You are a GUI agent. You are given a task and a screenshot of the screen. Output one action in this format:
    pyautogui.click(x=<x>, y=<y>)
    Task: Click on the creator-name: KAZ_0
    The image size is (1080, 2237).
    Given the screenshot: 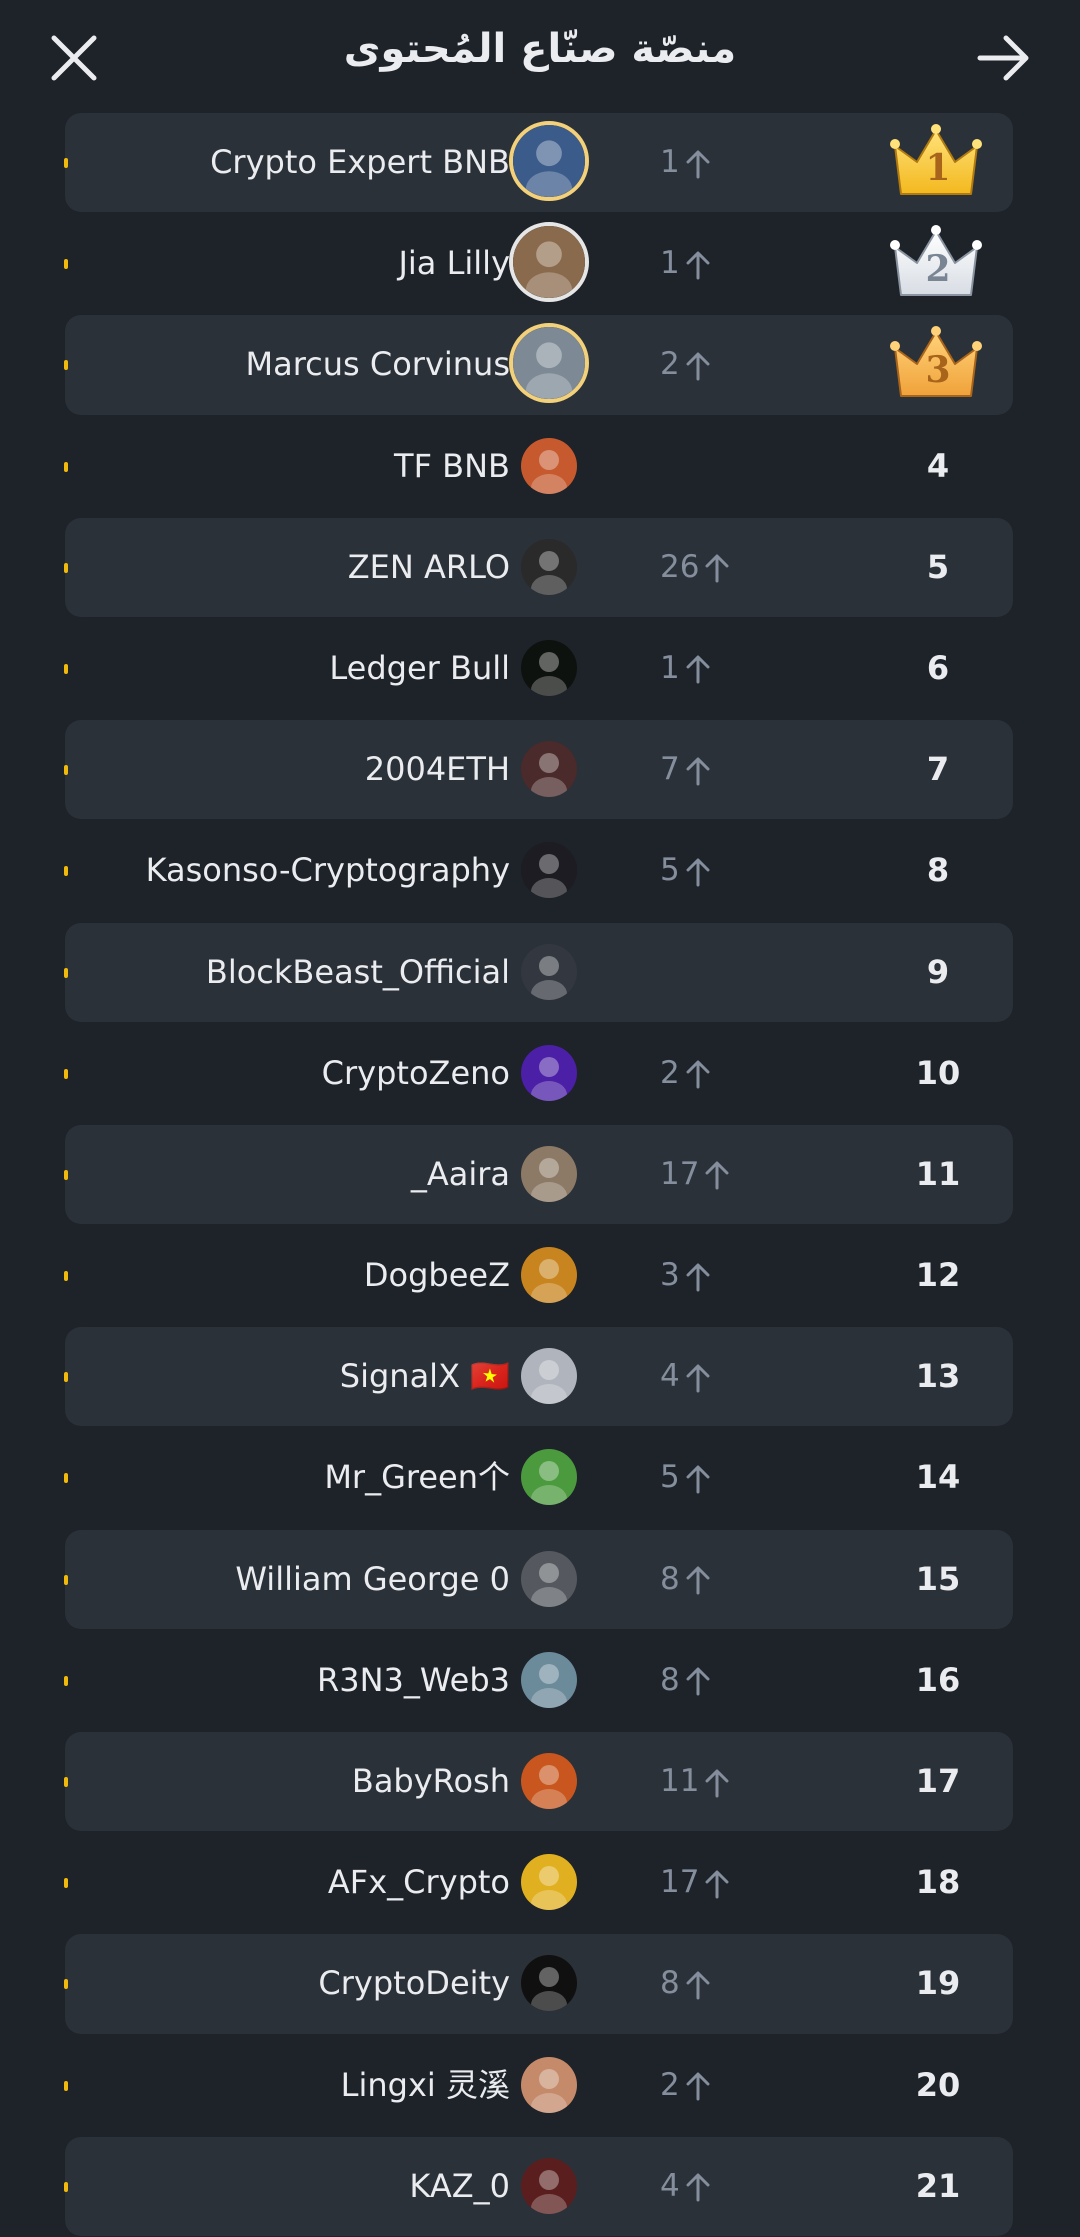 What is the action you would take?
    pyautogui.click(x=459, y=2186)
    